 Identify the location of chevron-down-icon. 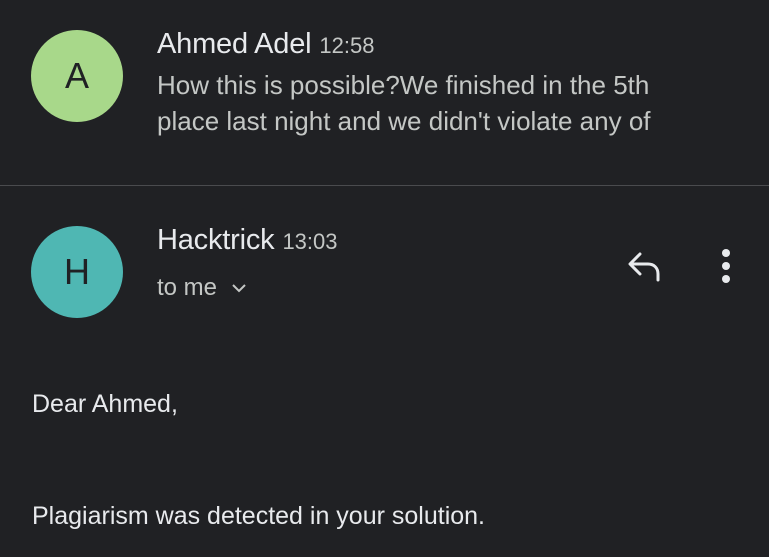
(239, 288).